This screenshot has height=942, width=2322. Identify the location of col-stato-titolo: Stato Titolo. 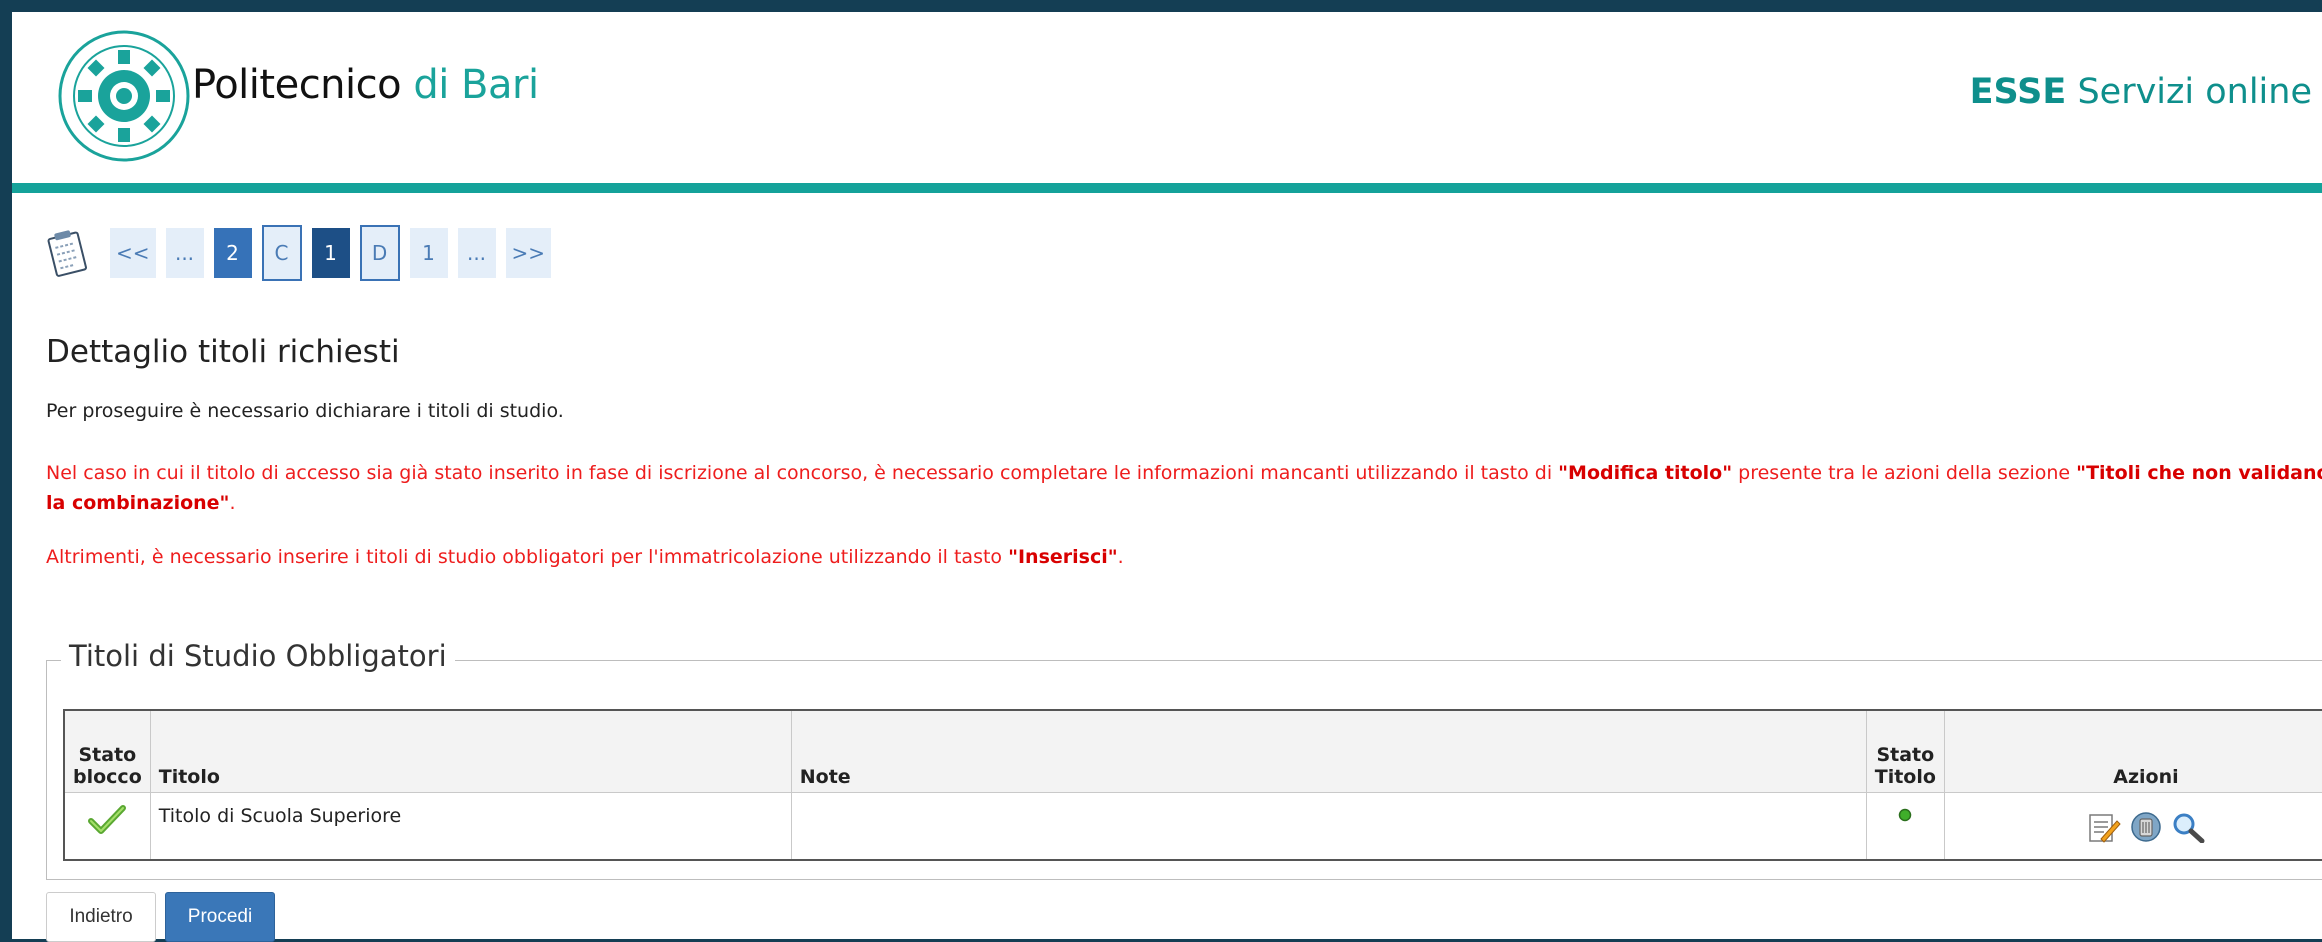
(1905, 751).